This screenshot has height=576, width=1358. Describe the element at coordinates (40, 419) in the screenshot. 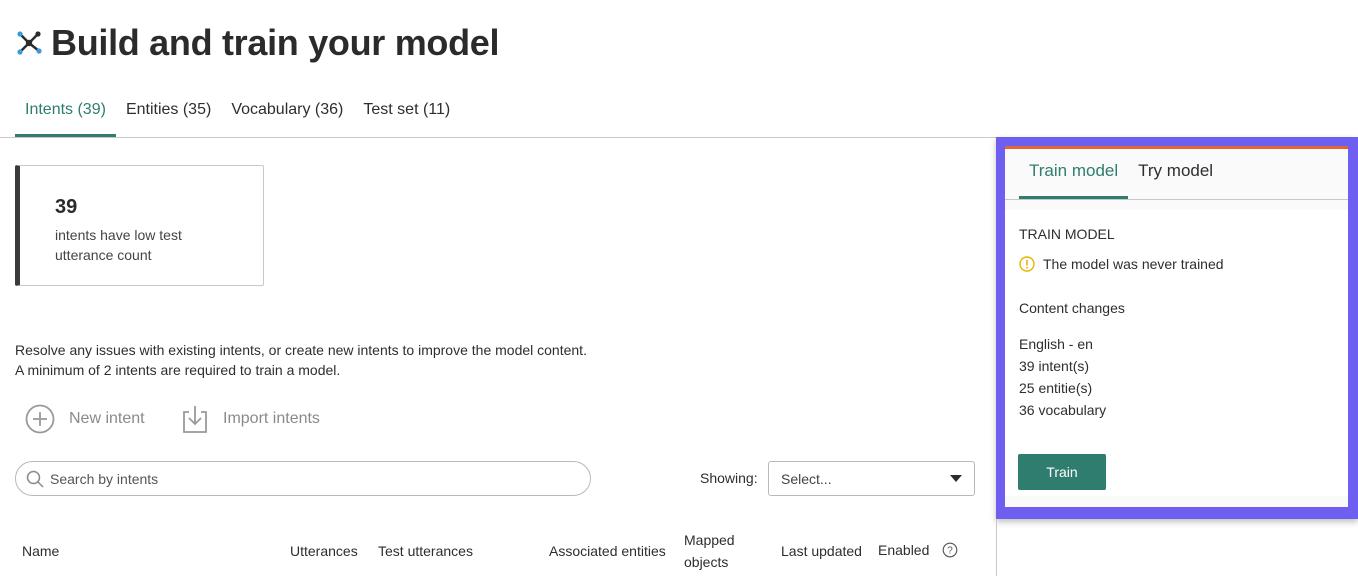

I see `add-circle-icon` at that location.